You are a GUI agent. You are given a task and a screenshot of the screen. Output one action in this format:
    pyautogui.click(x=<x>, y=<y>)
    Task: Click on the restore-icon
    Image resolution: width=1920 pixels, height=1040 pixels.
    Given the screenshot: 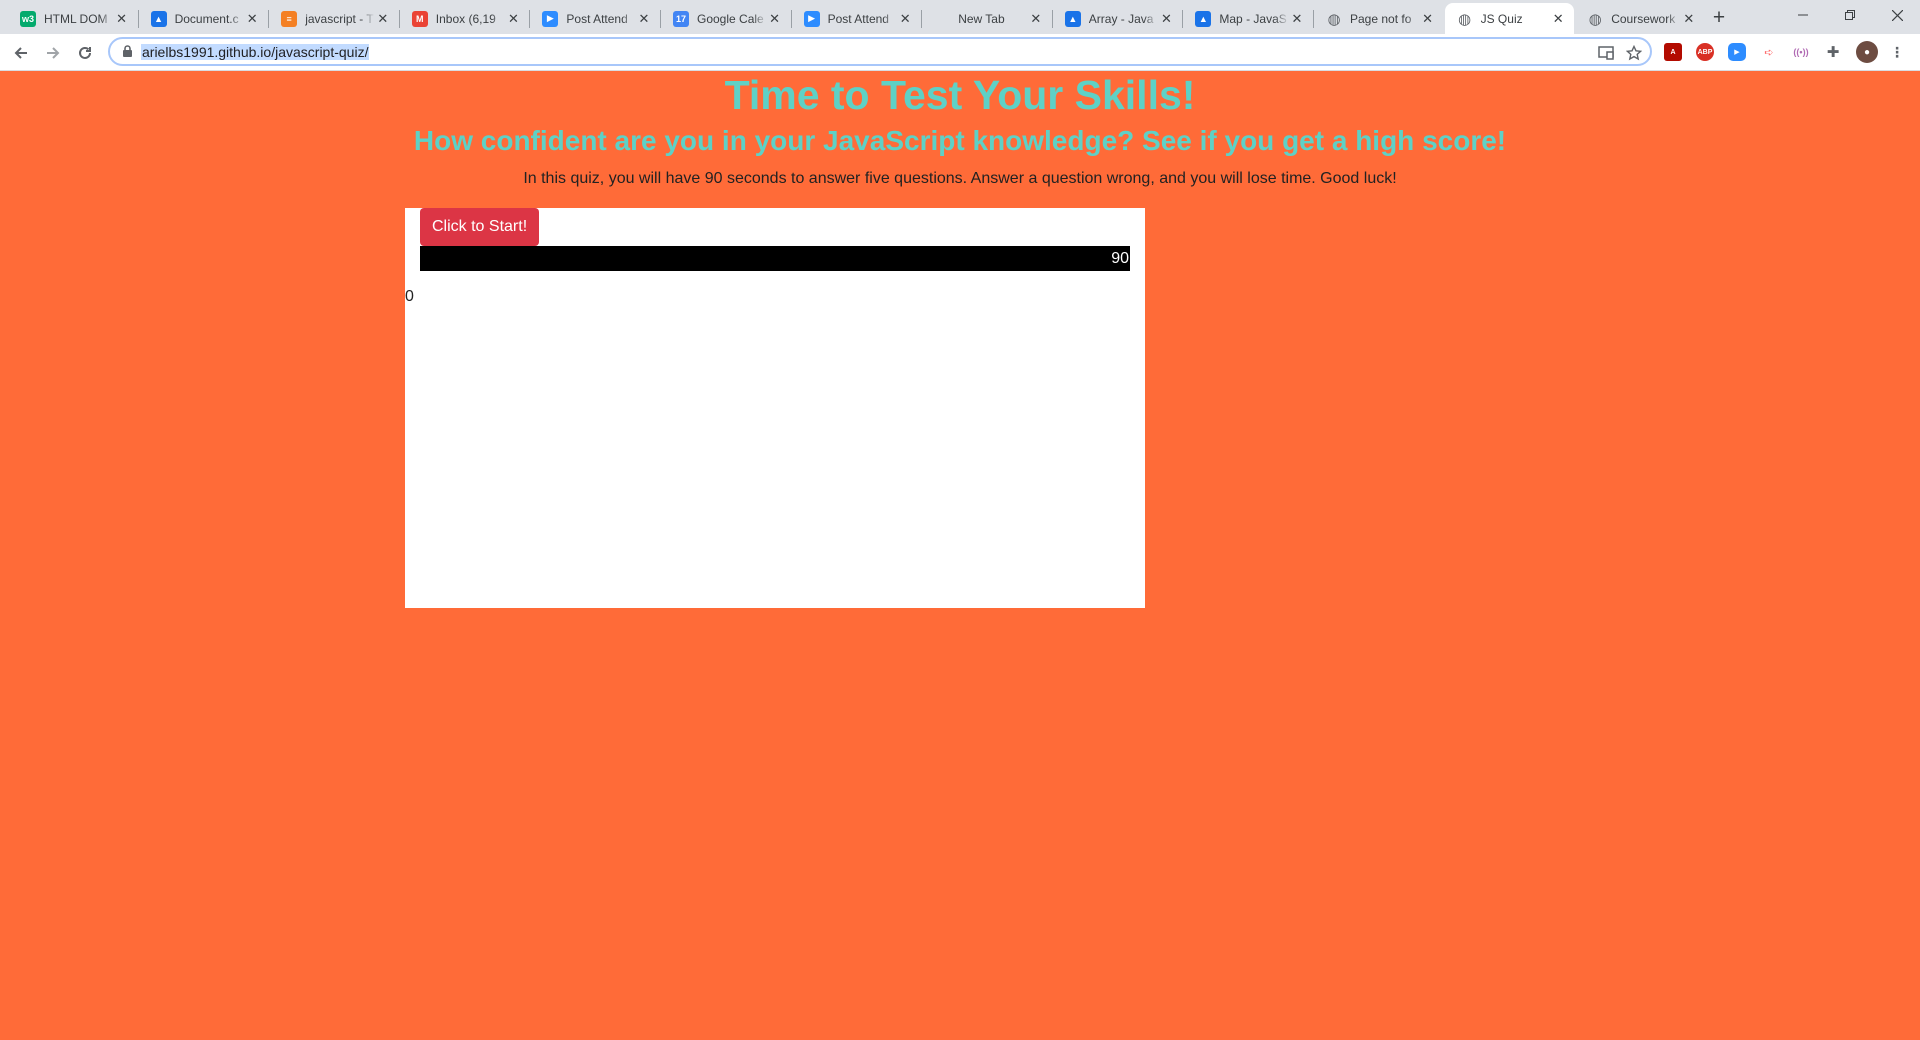 What is the action you would take?
    pyautogui.click(x=1850, y=15)
    